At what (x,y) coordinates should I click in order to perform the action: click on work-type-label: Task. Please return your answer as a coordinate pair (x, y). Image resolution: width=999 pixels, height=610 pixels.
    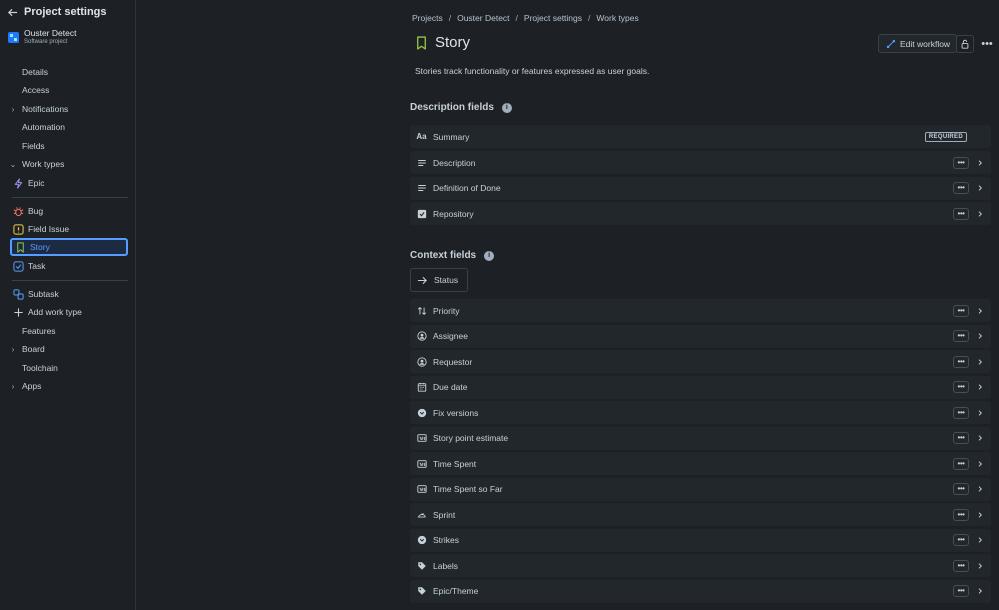
    Looking at the image, I should click on (37, 266).